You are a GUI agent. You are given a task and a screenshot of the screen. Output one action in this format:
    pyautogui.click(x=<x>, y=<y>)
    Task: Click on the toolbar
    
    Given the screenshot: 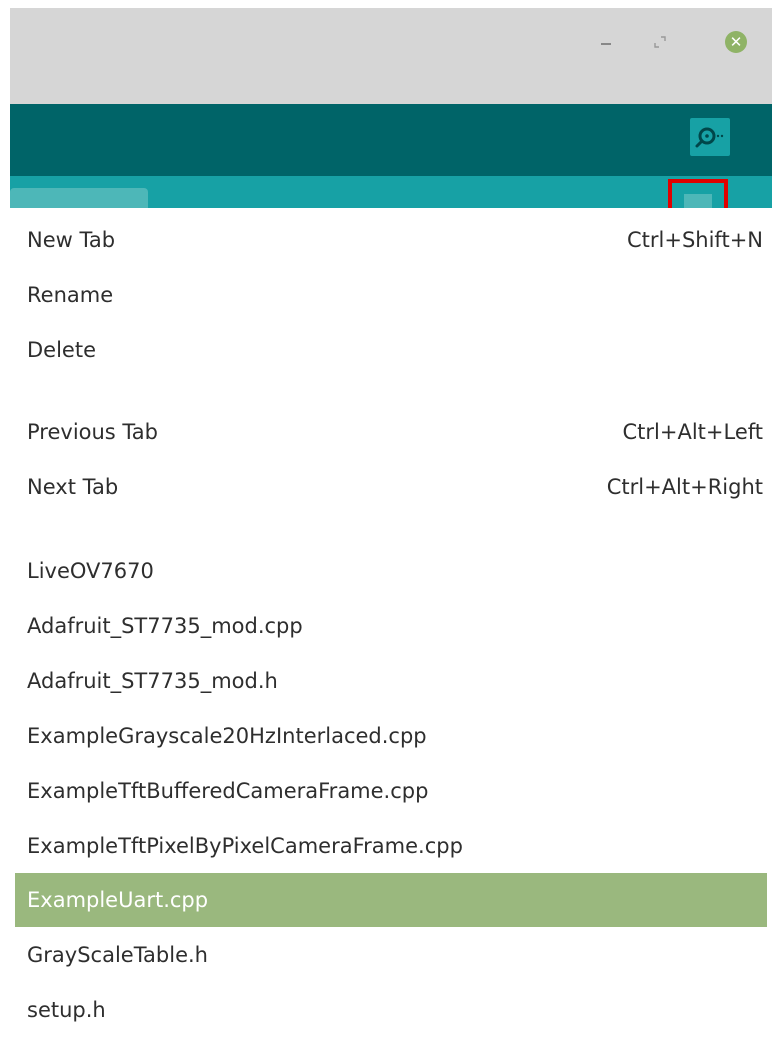 What is the action you would take?
    pyautogui.click(x=391, y=140)
    